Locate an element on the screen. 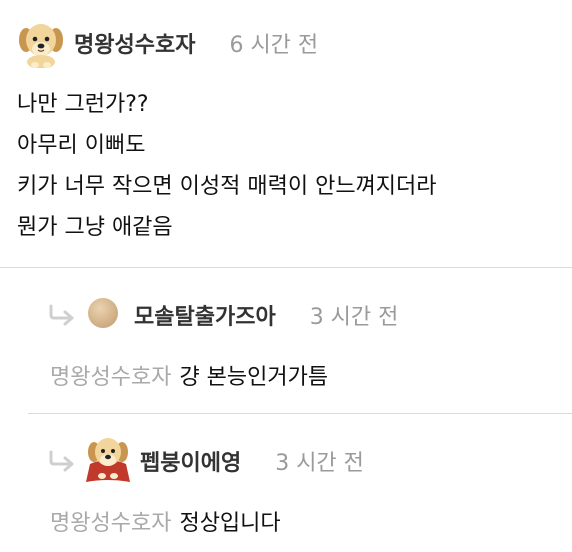 The image size is (572, 552). reply-author: 모솔탈출가즈아 is located at coordinates (205, 315).